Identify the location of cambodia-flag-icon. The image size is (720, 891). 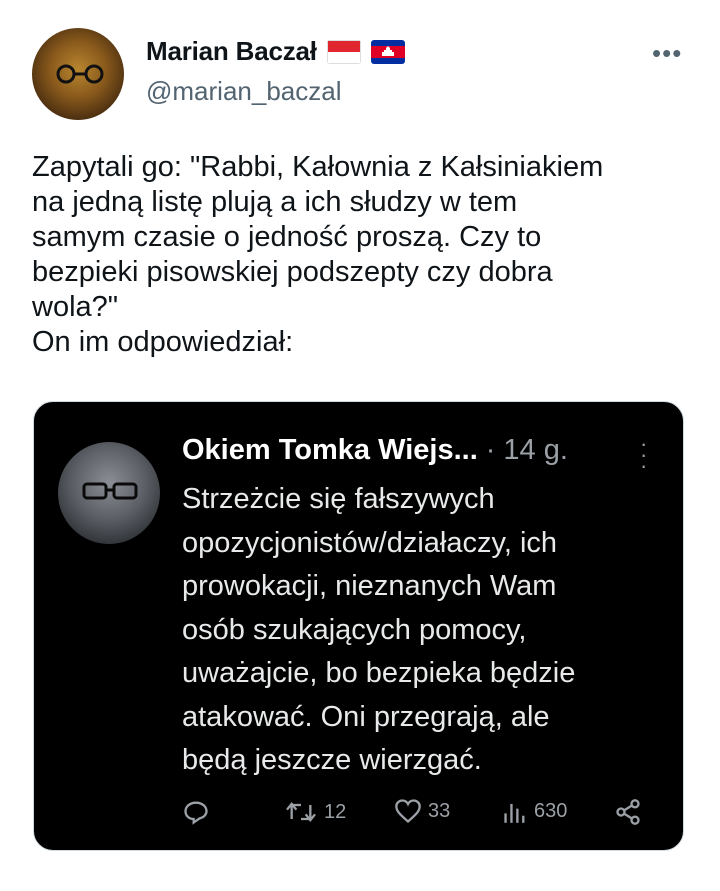
(387, 51).